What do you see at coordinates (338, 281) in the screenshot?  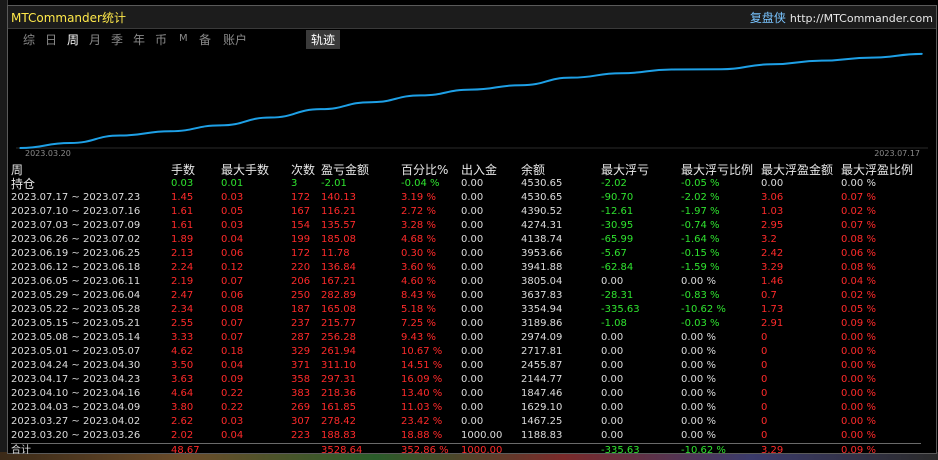 I see `value-cell: 167.21` at bounding box center [338, 281].